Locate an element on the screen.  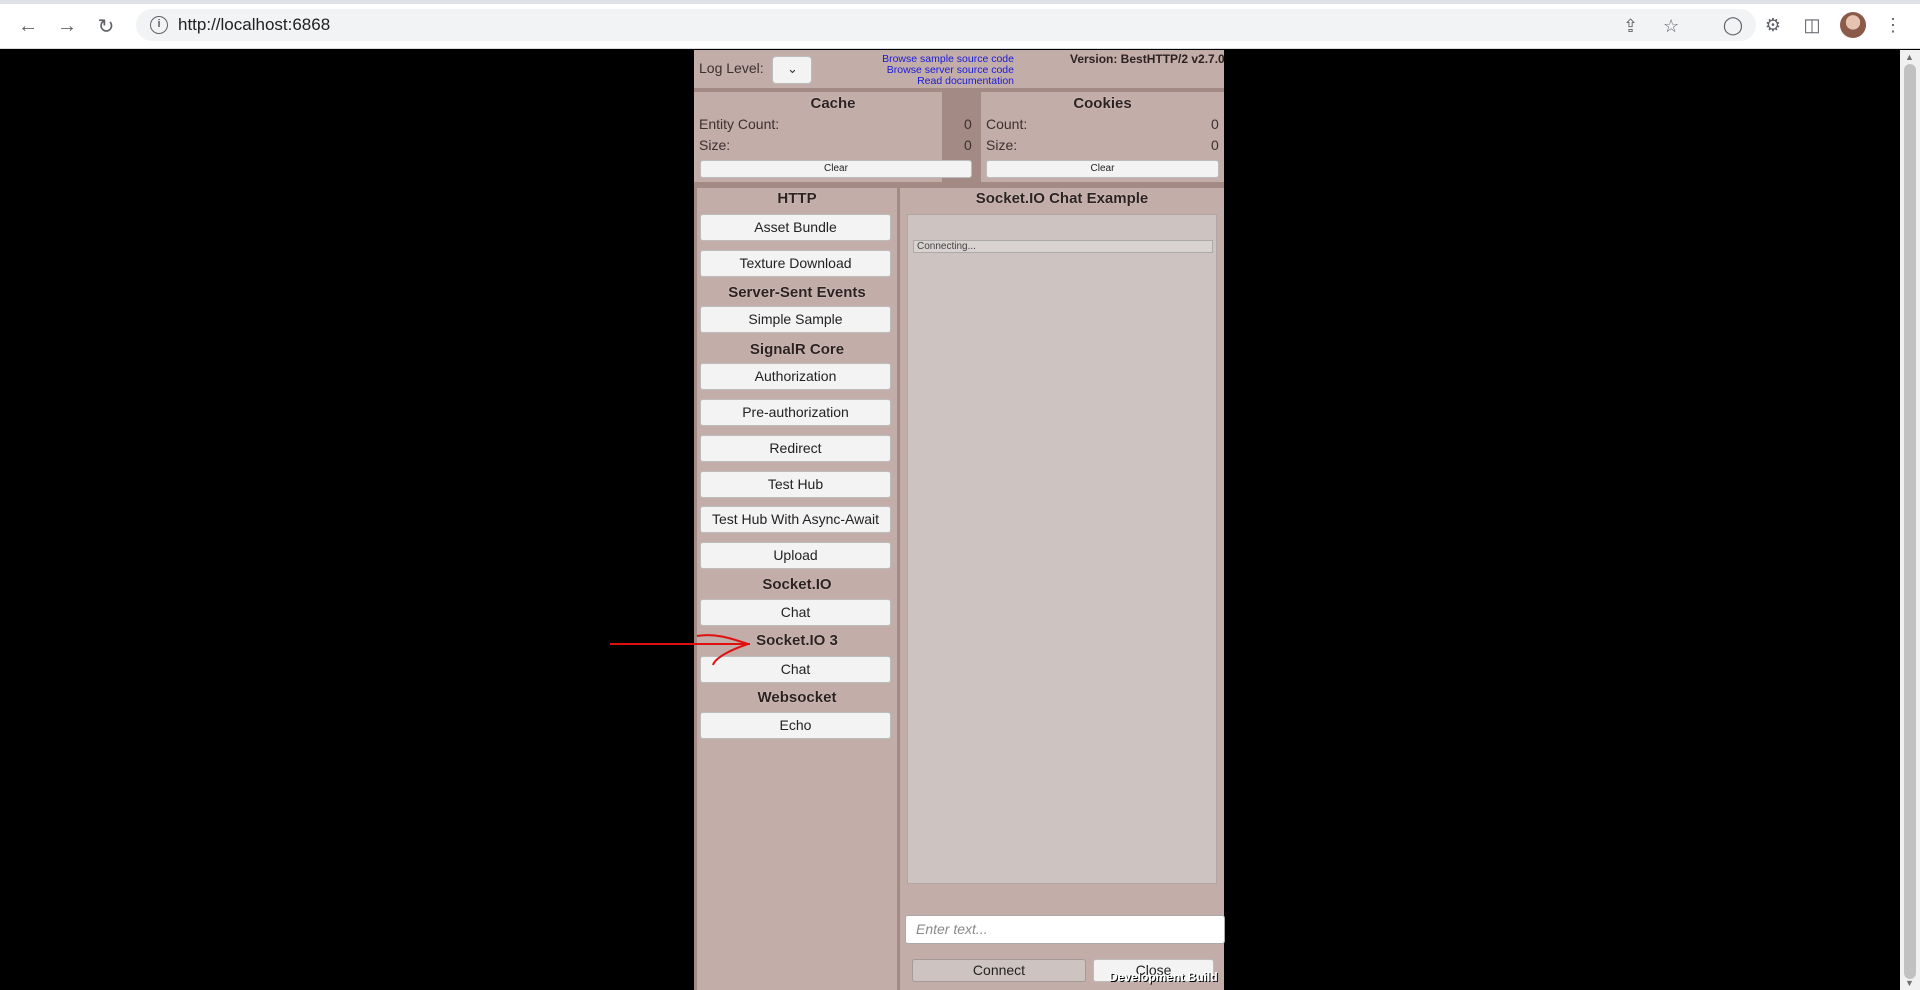
upload-button: Upload is located at coordinates (795, 555).